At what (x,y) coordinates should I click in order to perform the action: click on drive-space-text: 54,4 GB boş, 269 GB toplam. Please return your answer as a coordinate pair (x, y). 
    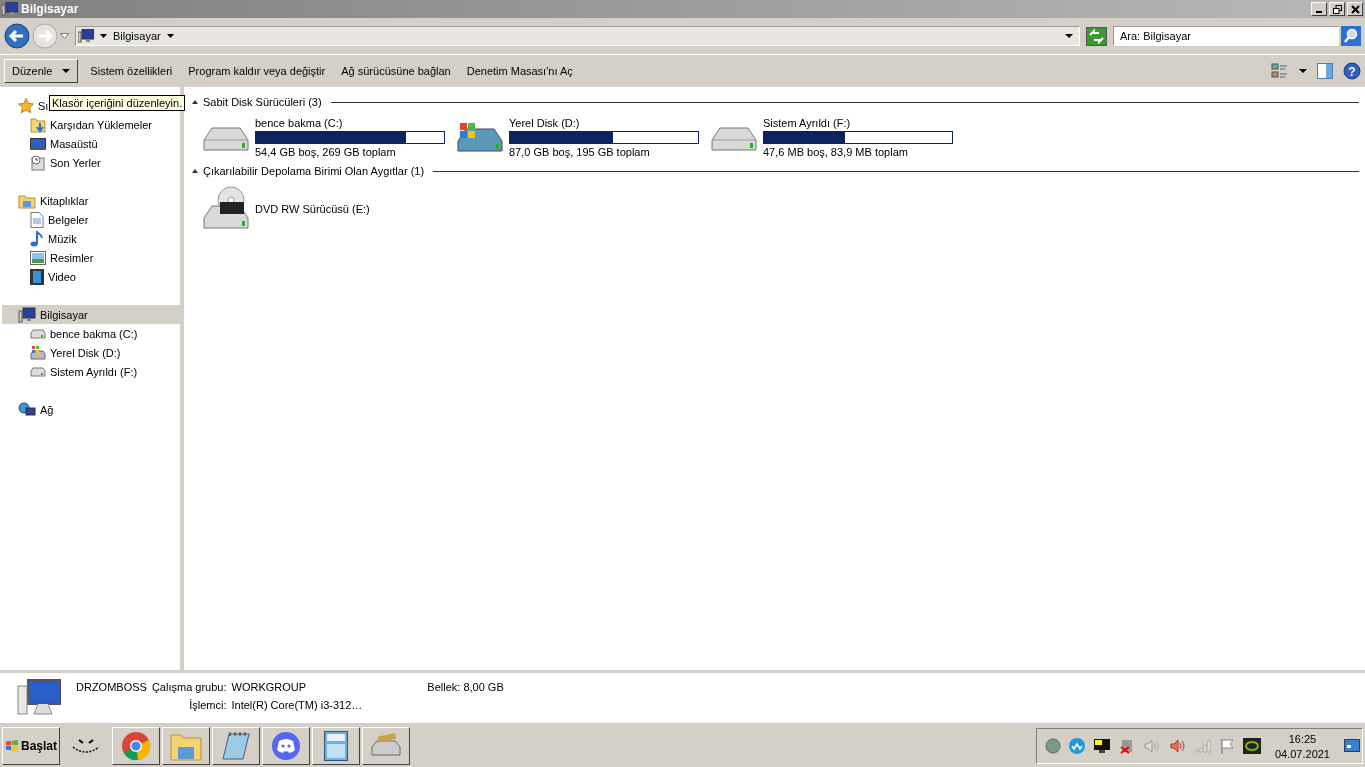
    Looking at the image, I should click on (326, 152).